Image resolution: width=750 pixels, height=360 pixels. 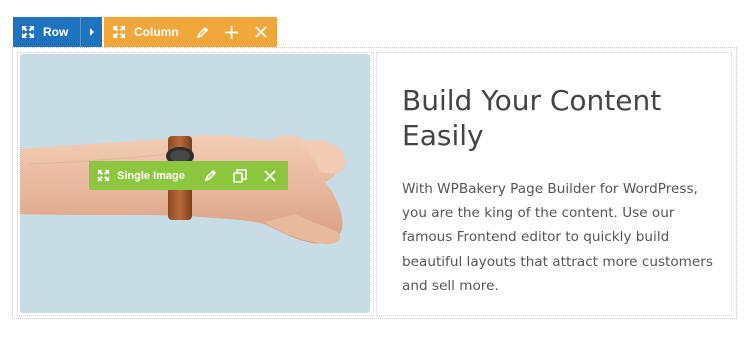 I want to click on column-label: Column, so click(x=156, y=32).